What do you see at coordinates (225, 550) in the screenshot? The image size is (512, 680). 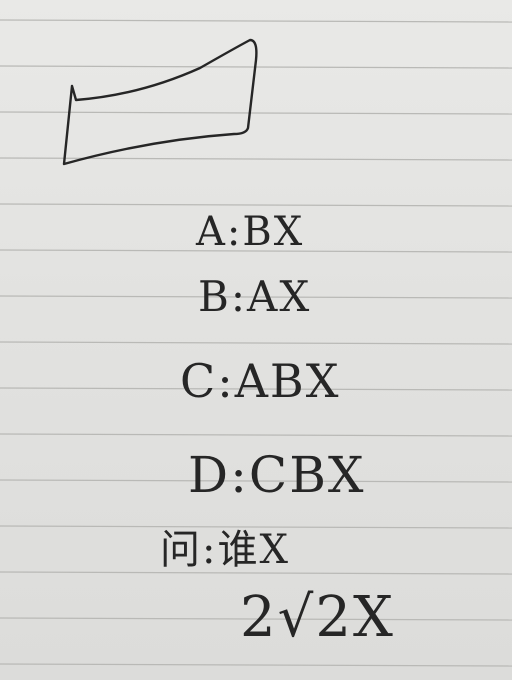 I see `question-line: 问:谁X` at bounding box center [225, 550].